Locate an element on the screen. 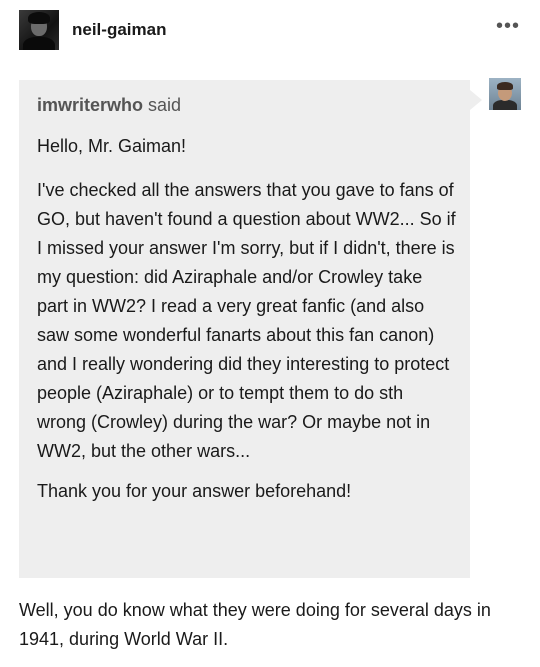  avatar-body-shape is located at coordinates (39, 43).